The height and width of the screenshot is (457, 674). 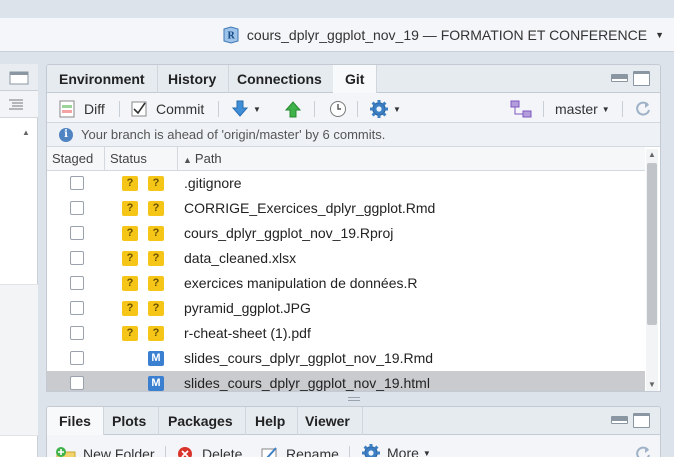 What do you see at coordinates (16, 104) in the screenshot?
I see `outline-icon` at bounding box center [16, 104].